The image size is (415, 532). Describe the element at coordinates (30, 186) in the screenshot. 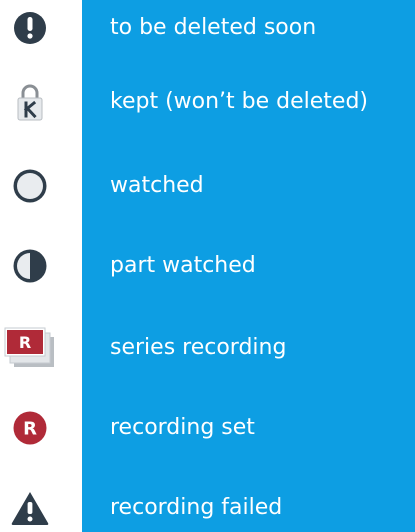

I see `empty-circle-icon` at that location.